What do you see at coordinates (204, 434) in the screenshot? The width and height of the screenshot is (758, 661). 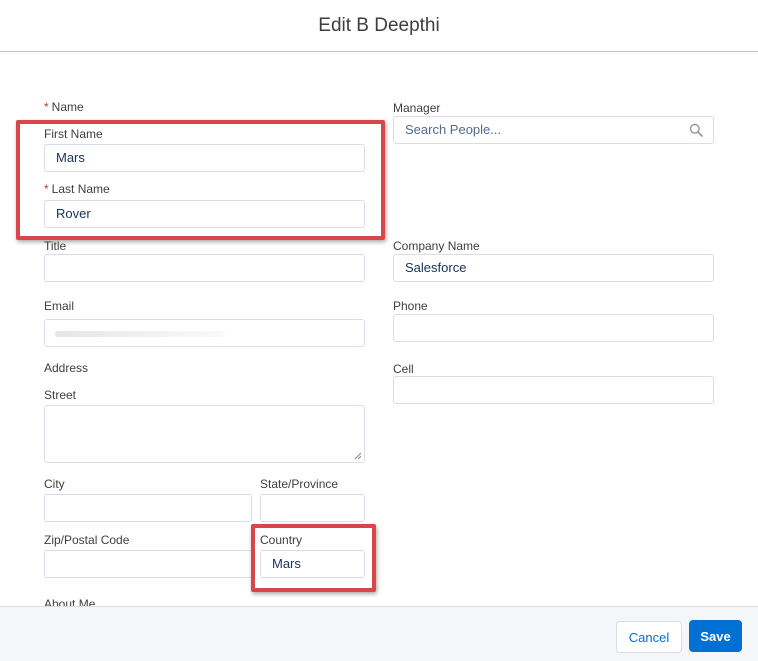 I see `street-textarea` at bounding box center [204, 434].